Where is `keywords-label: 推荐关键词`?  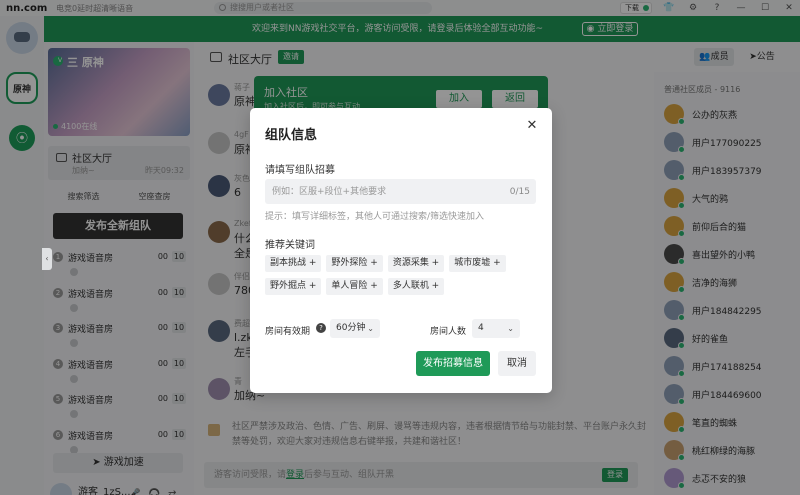 keywords-label: 推荐关键词 is located at coordinates (290, 245).